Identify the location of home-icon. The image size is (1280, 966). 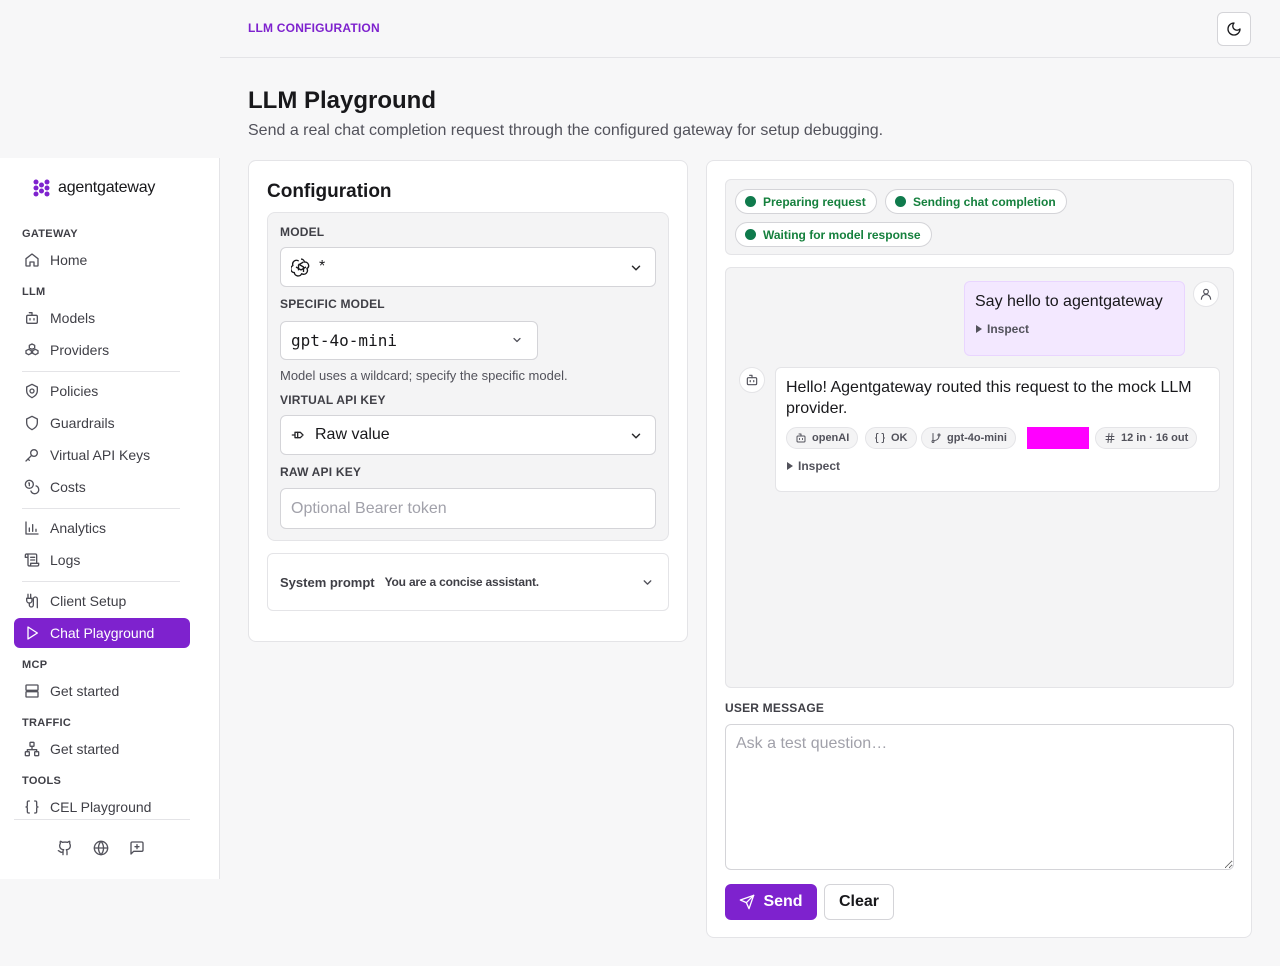
(32, 260).